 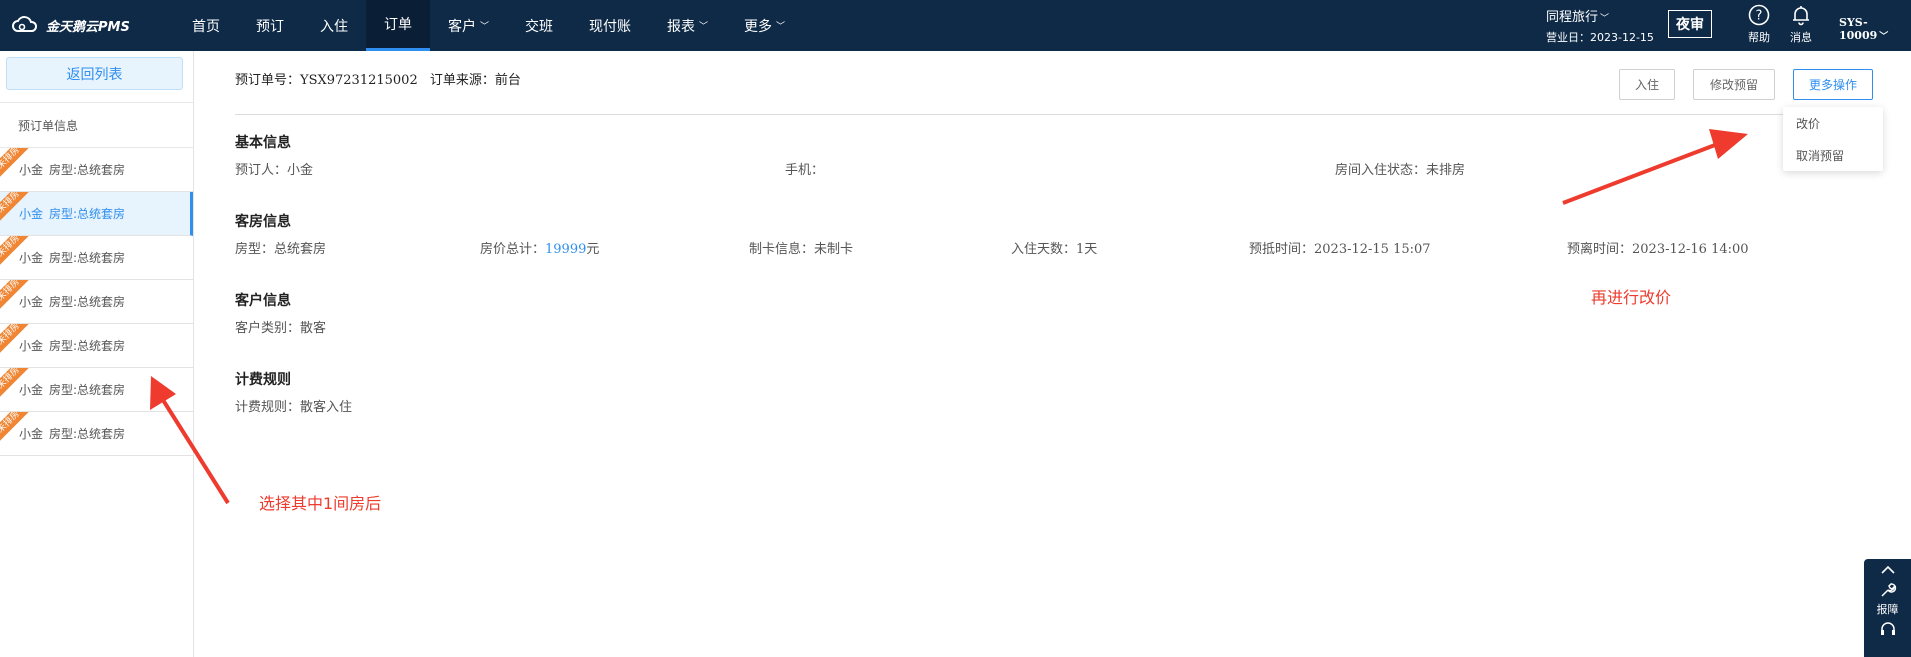 What do you see at coordinates (1647, 84) in the screenshot?
I see `checkin-button: 入住` at bounding box center [1647, 84].